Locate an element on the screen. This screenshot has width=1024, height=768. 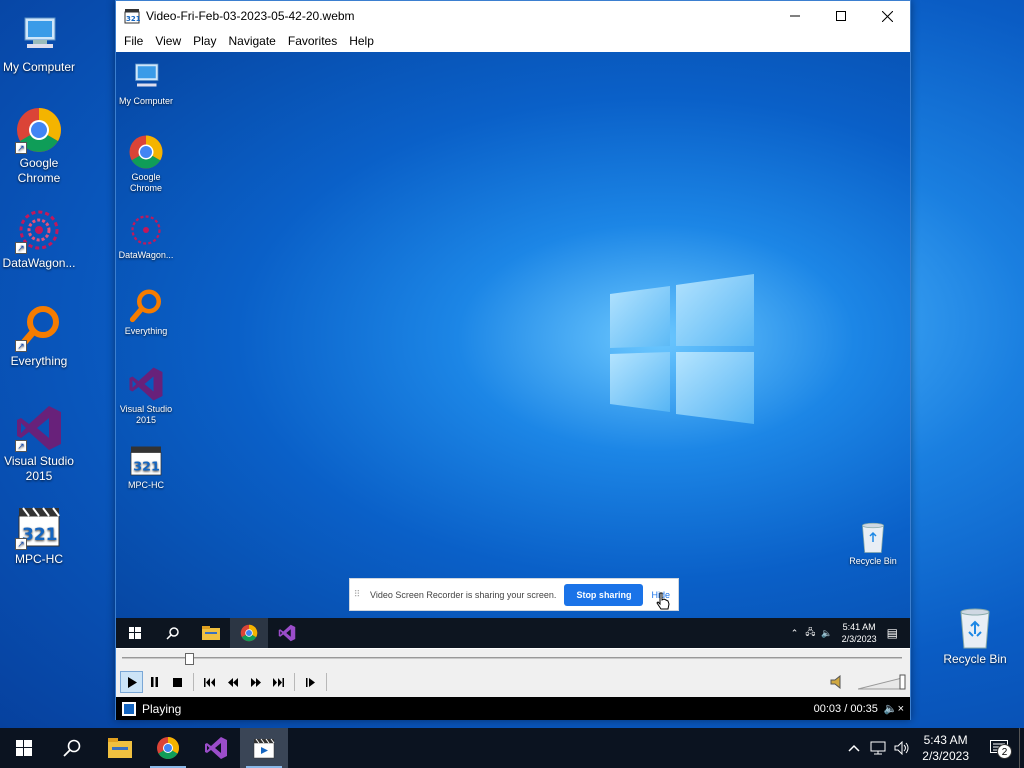
start-button is located at coordinates (24, 748).